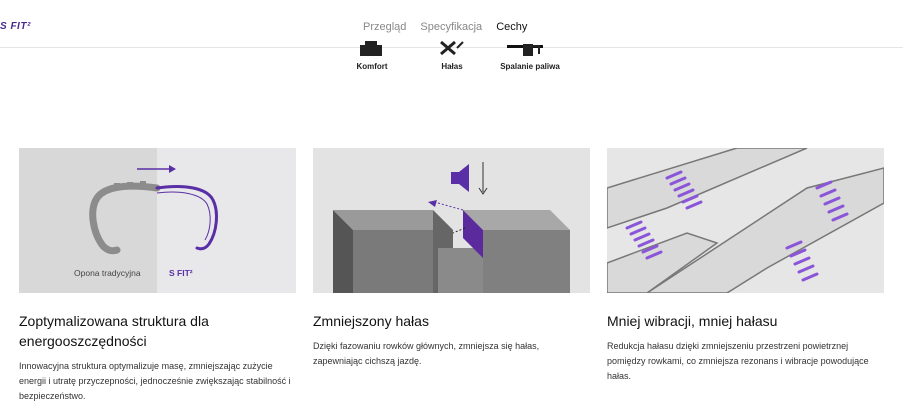 This screenshot has height=417, width=903. What do you see at coordinates (107, 273) in the screenshot?
I see `traditional-tire-label: Opona tradycyjna` at bounding box center [107, 273].